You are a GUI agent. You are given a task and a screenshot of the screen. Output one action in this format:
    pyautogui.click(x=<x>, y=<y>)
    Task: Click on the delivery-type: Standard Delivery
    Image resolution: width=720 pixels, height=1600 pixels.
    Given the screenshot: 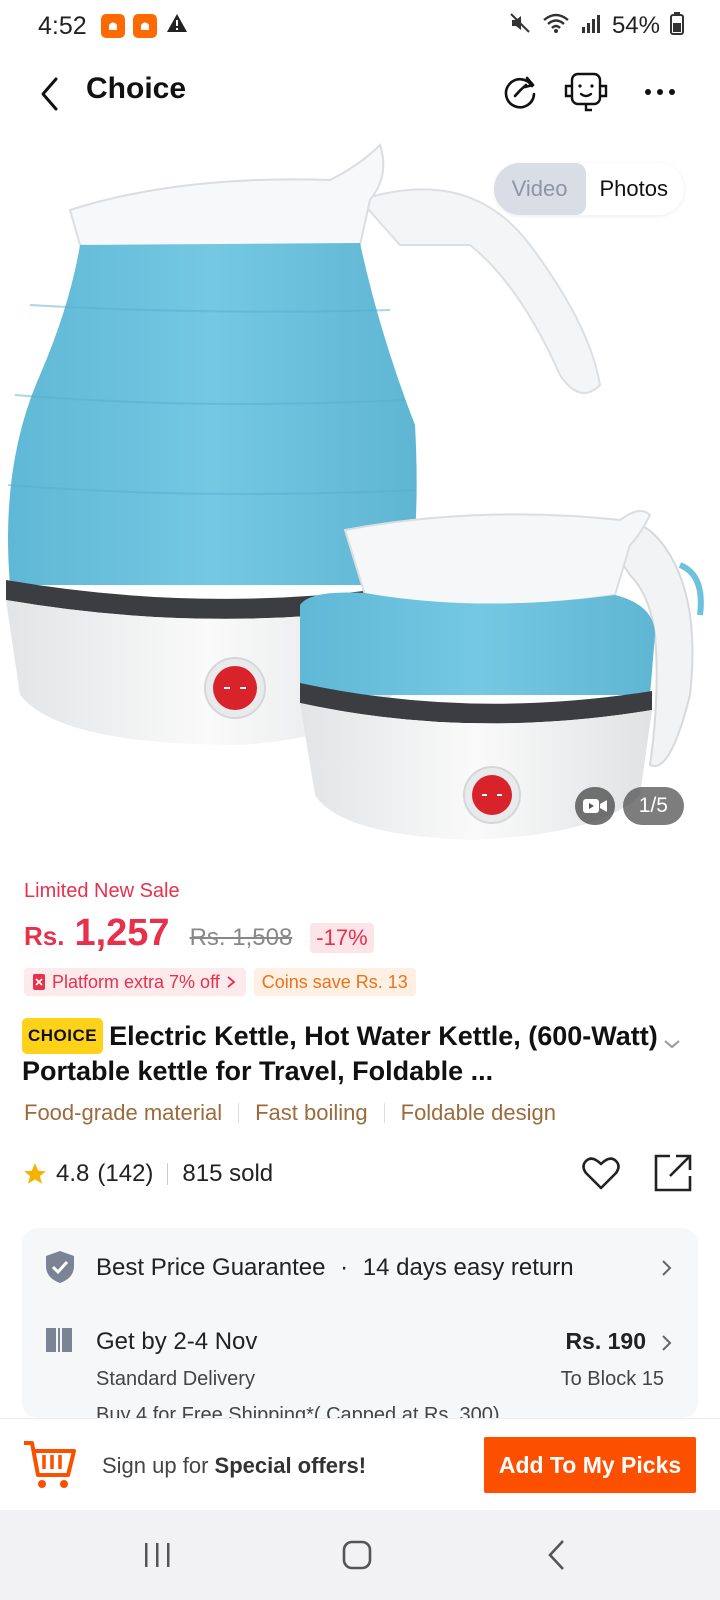 What is the action you would take?
    pyautogui.click(x=175, y=1379)
    